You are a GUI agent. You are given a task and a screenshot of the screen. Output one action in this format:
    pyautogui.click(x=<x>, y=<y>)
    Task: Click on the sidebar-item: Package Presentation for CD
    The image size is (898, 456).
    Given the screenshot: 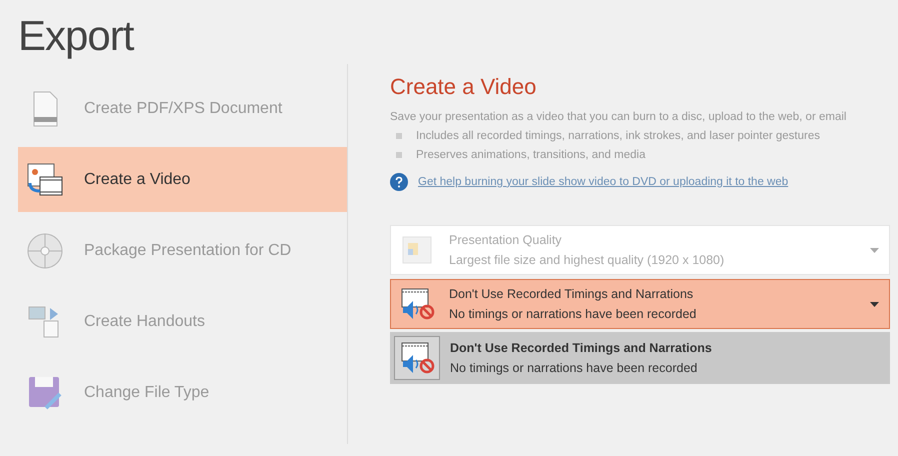 What is the action you would take?
    pyautogui.click(x=182, y=250)
    